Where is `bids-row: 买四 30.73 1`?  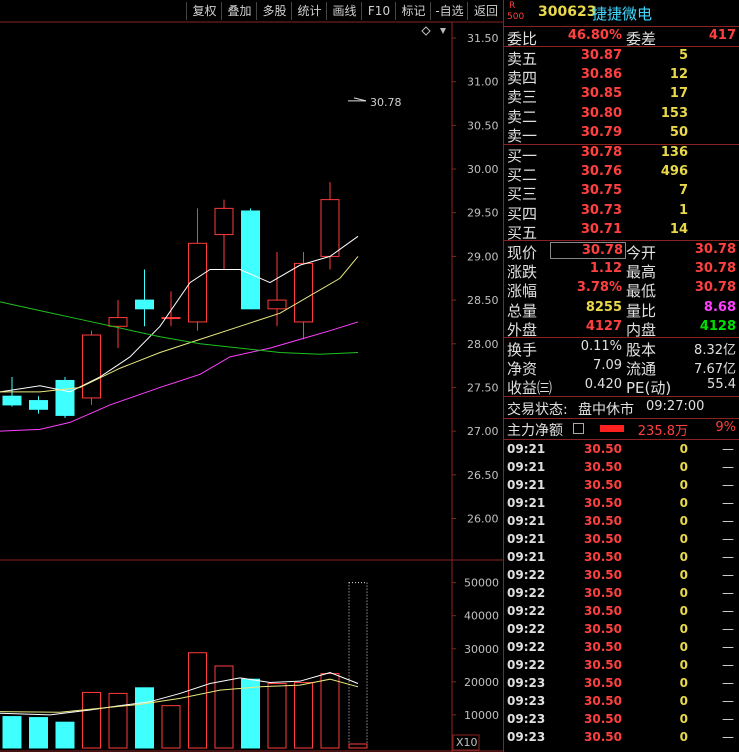
bids-row: 买四 30.73 1 is located at coordinates (621, 213).